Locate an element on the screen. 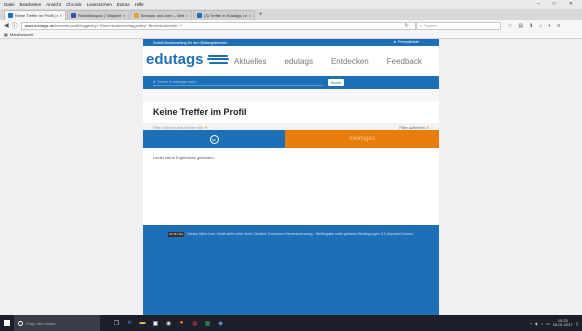 This screenshot has height=331, width=582. browser-tab: Redaktionpad | Tätigkeitsb... × is located at coordinates (98, 15).